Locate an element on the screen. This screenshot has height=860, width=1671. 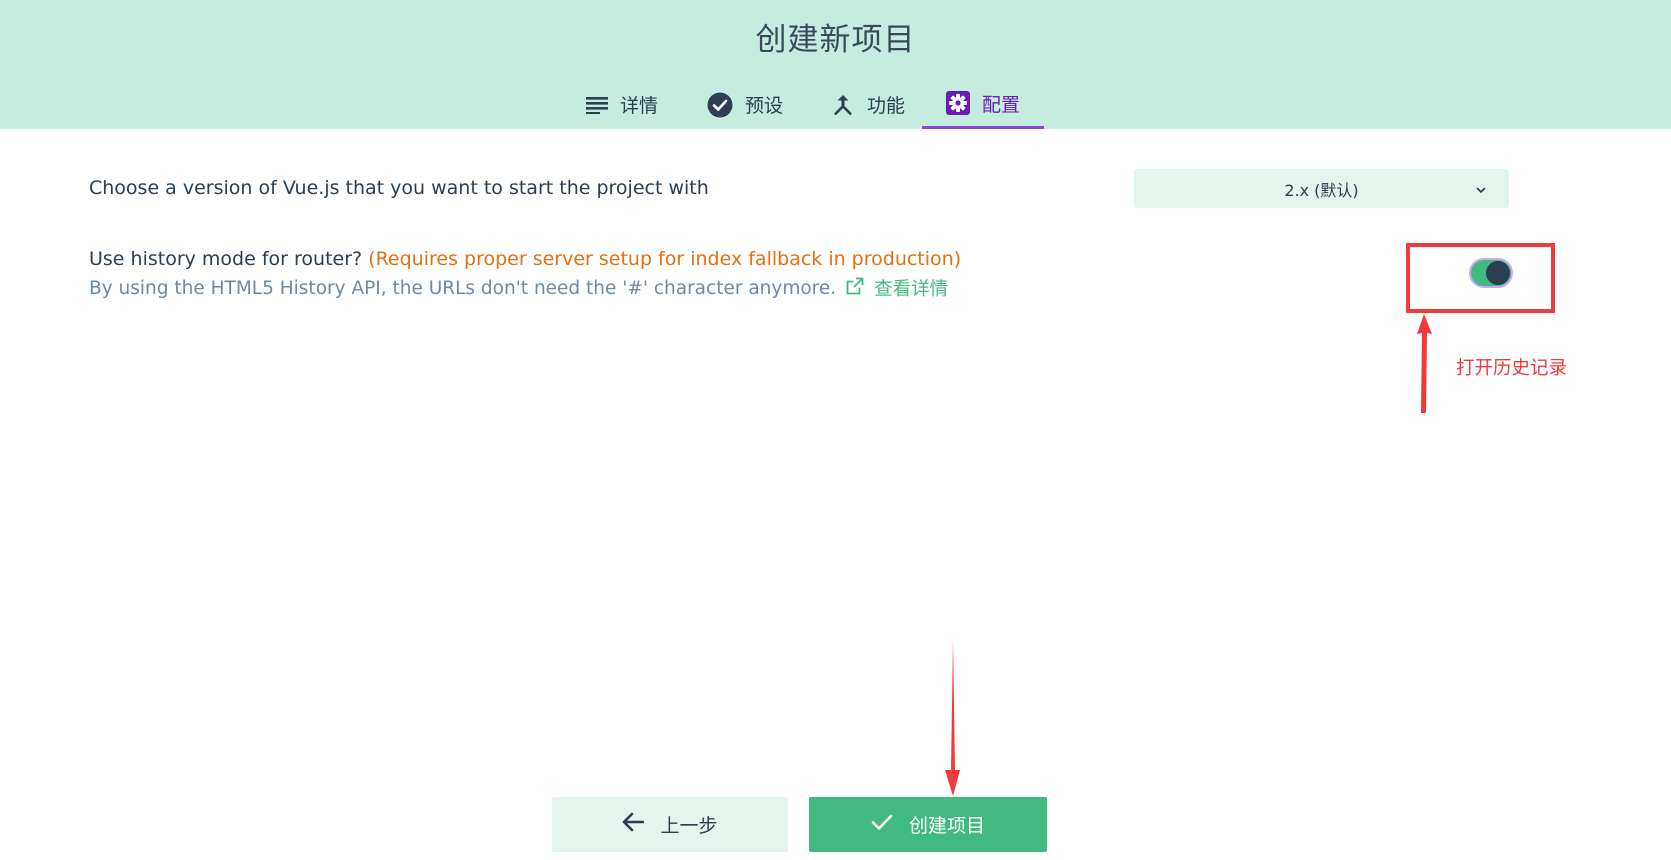
vue-version-select: 2.x (默认) is located at coordinates (1321, 188).